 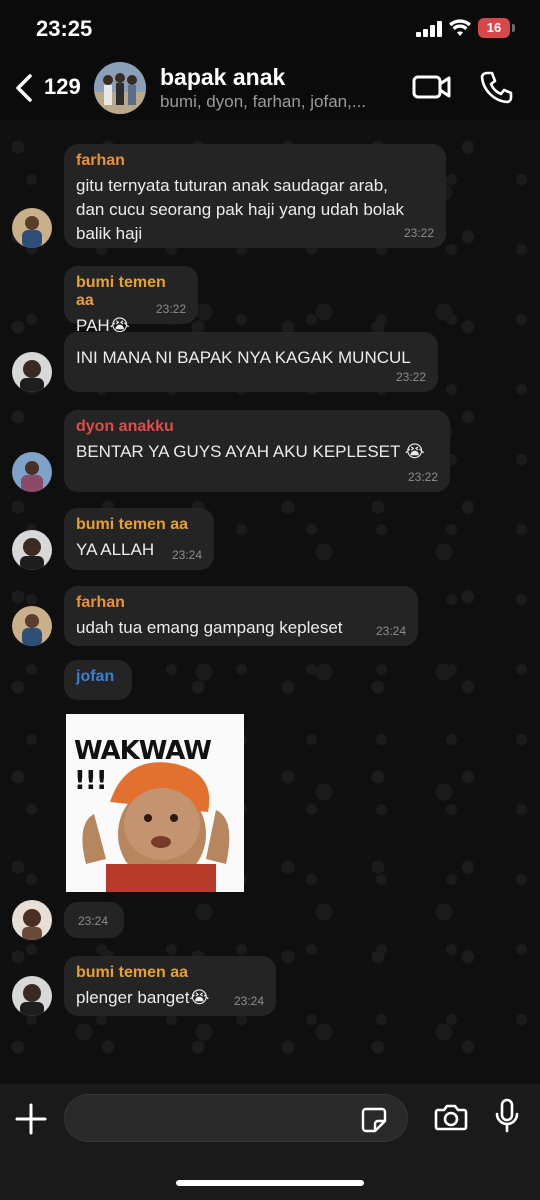 What do you see at coordinates (143, 766) in the screenshot?
I see `sticker-caption: WAKWAW !!!` at bounding box center [143, 766].